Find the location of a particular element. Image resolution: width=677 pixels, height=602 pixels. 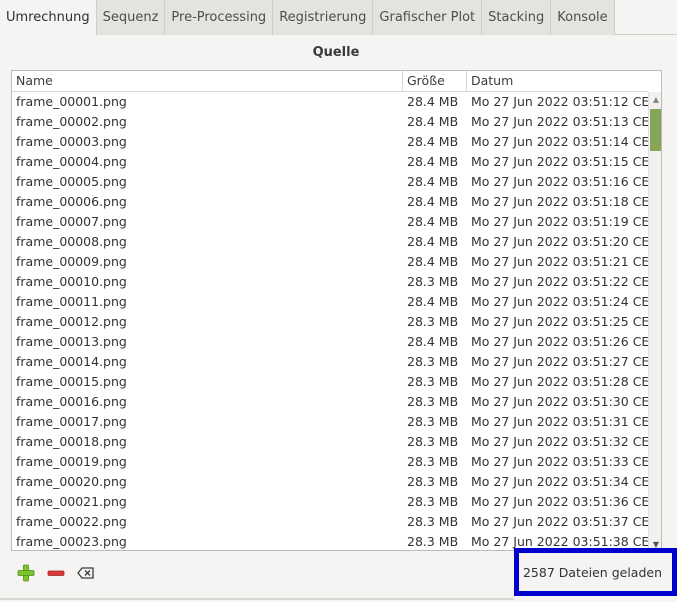

cell-name: frame_00003.png is located at coordinates (71, 141).